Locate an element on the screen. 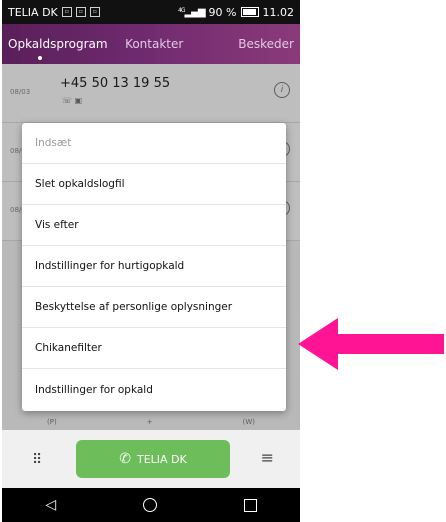  menu-item-sort-by: Vis efter is located at coordinates (154, 225).